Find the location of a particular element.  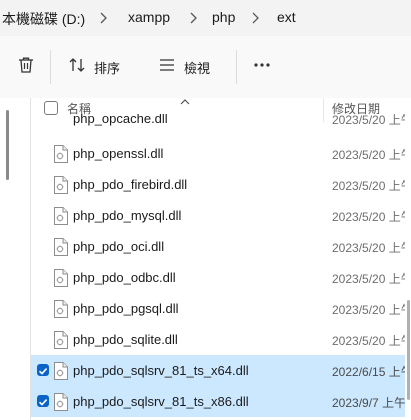

table-row: php_openssl.dll 2023/5/20 上午 is located at coordinates (221, 153).